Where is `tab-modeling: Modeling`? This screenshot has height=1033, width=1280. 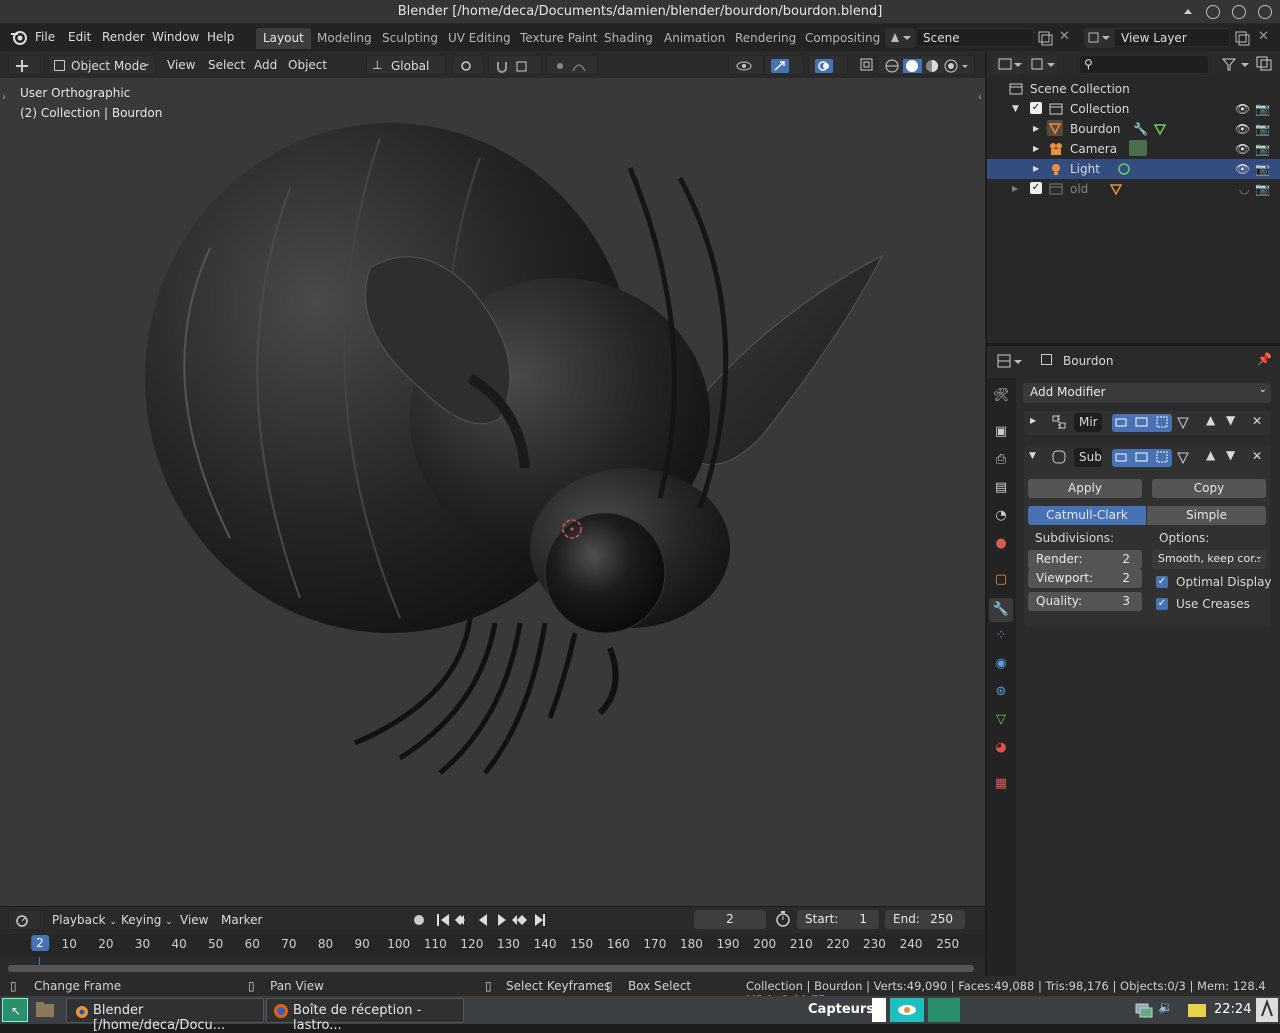
tab-modeling: Modeling is located at coordinates (344, 38).